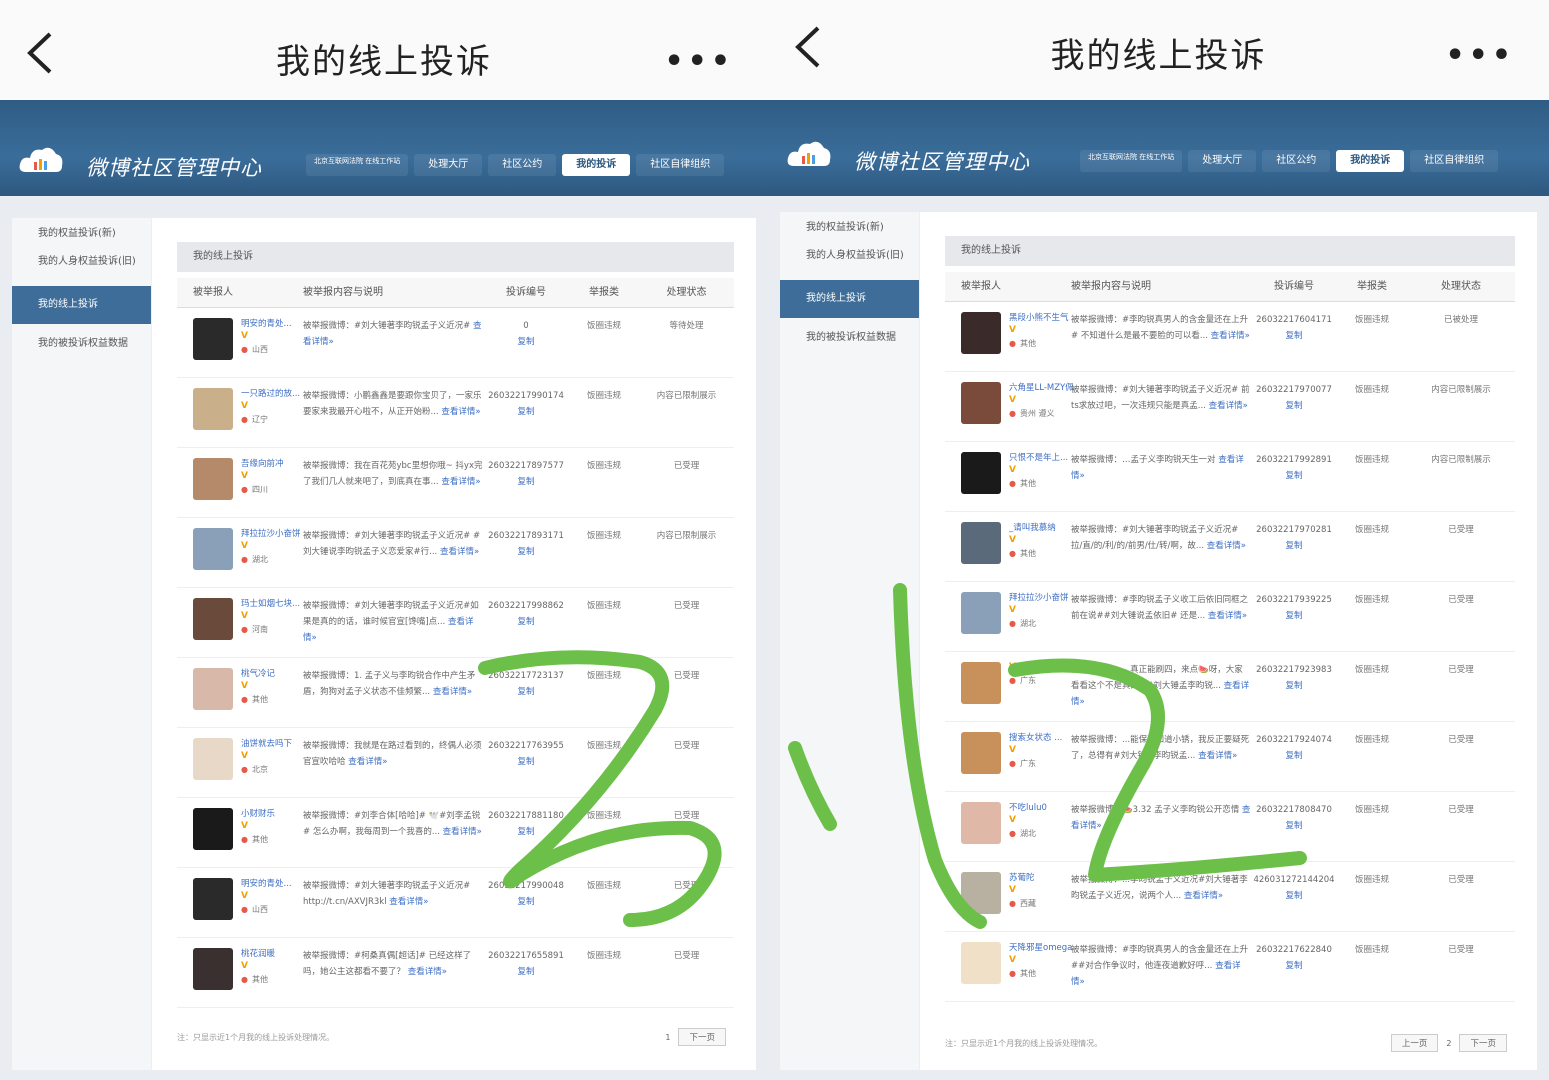 The image size is (1549, 1080). I want to click on user-name-link: 苏葡陀, so click(1040, 878).